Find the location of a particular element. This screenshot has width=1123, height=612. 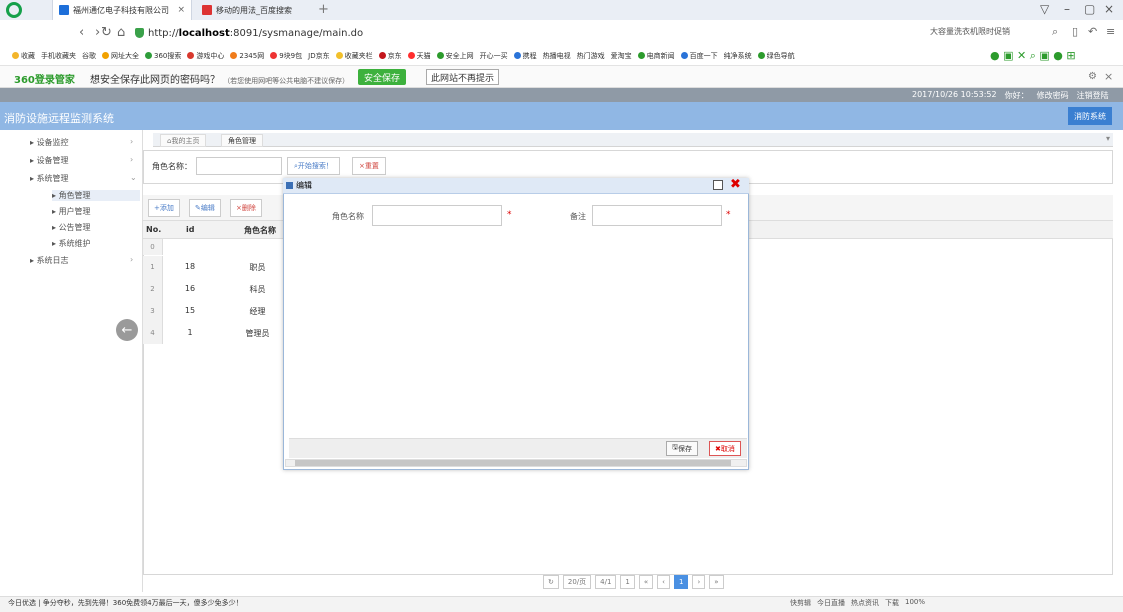

role-name-search-input is located at coordinates (239, 166).